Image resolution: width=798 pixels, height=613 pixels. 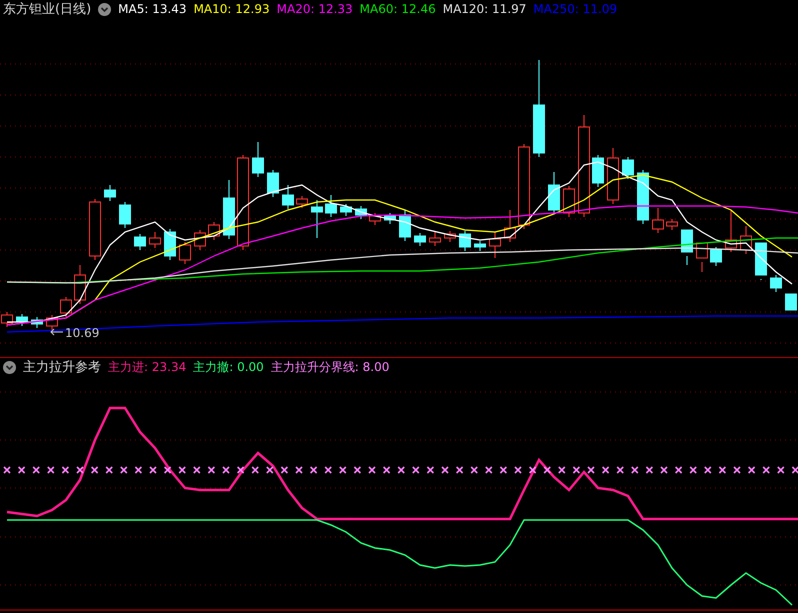 I want to click on legend-value: MA250: 11.09, so click(x=575, y=9).